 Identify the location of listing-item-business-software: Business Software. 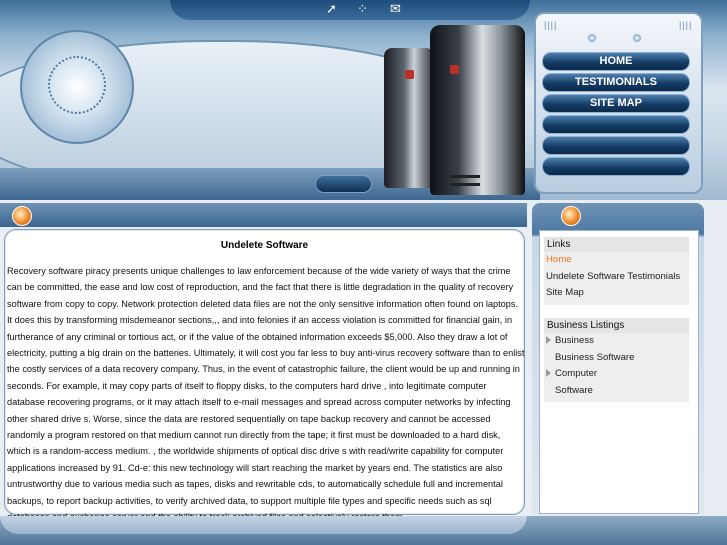
(616, 358).